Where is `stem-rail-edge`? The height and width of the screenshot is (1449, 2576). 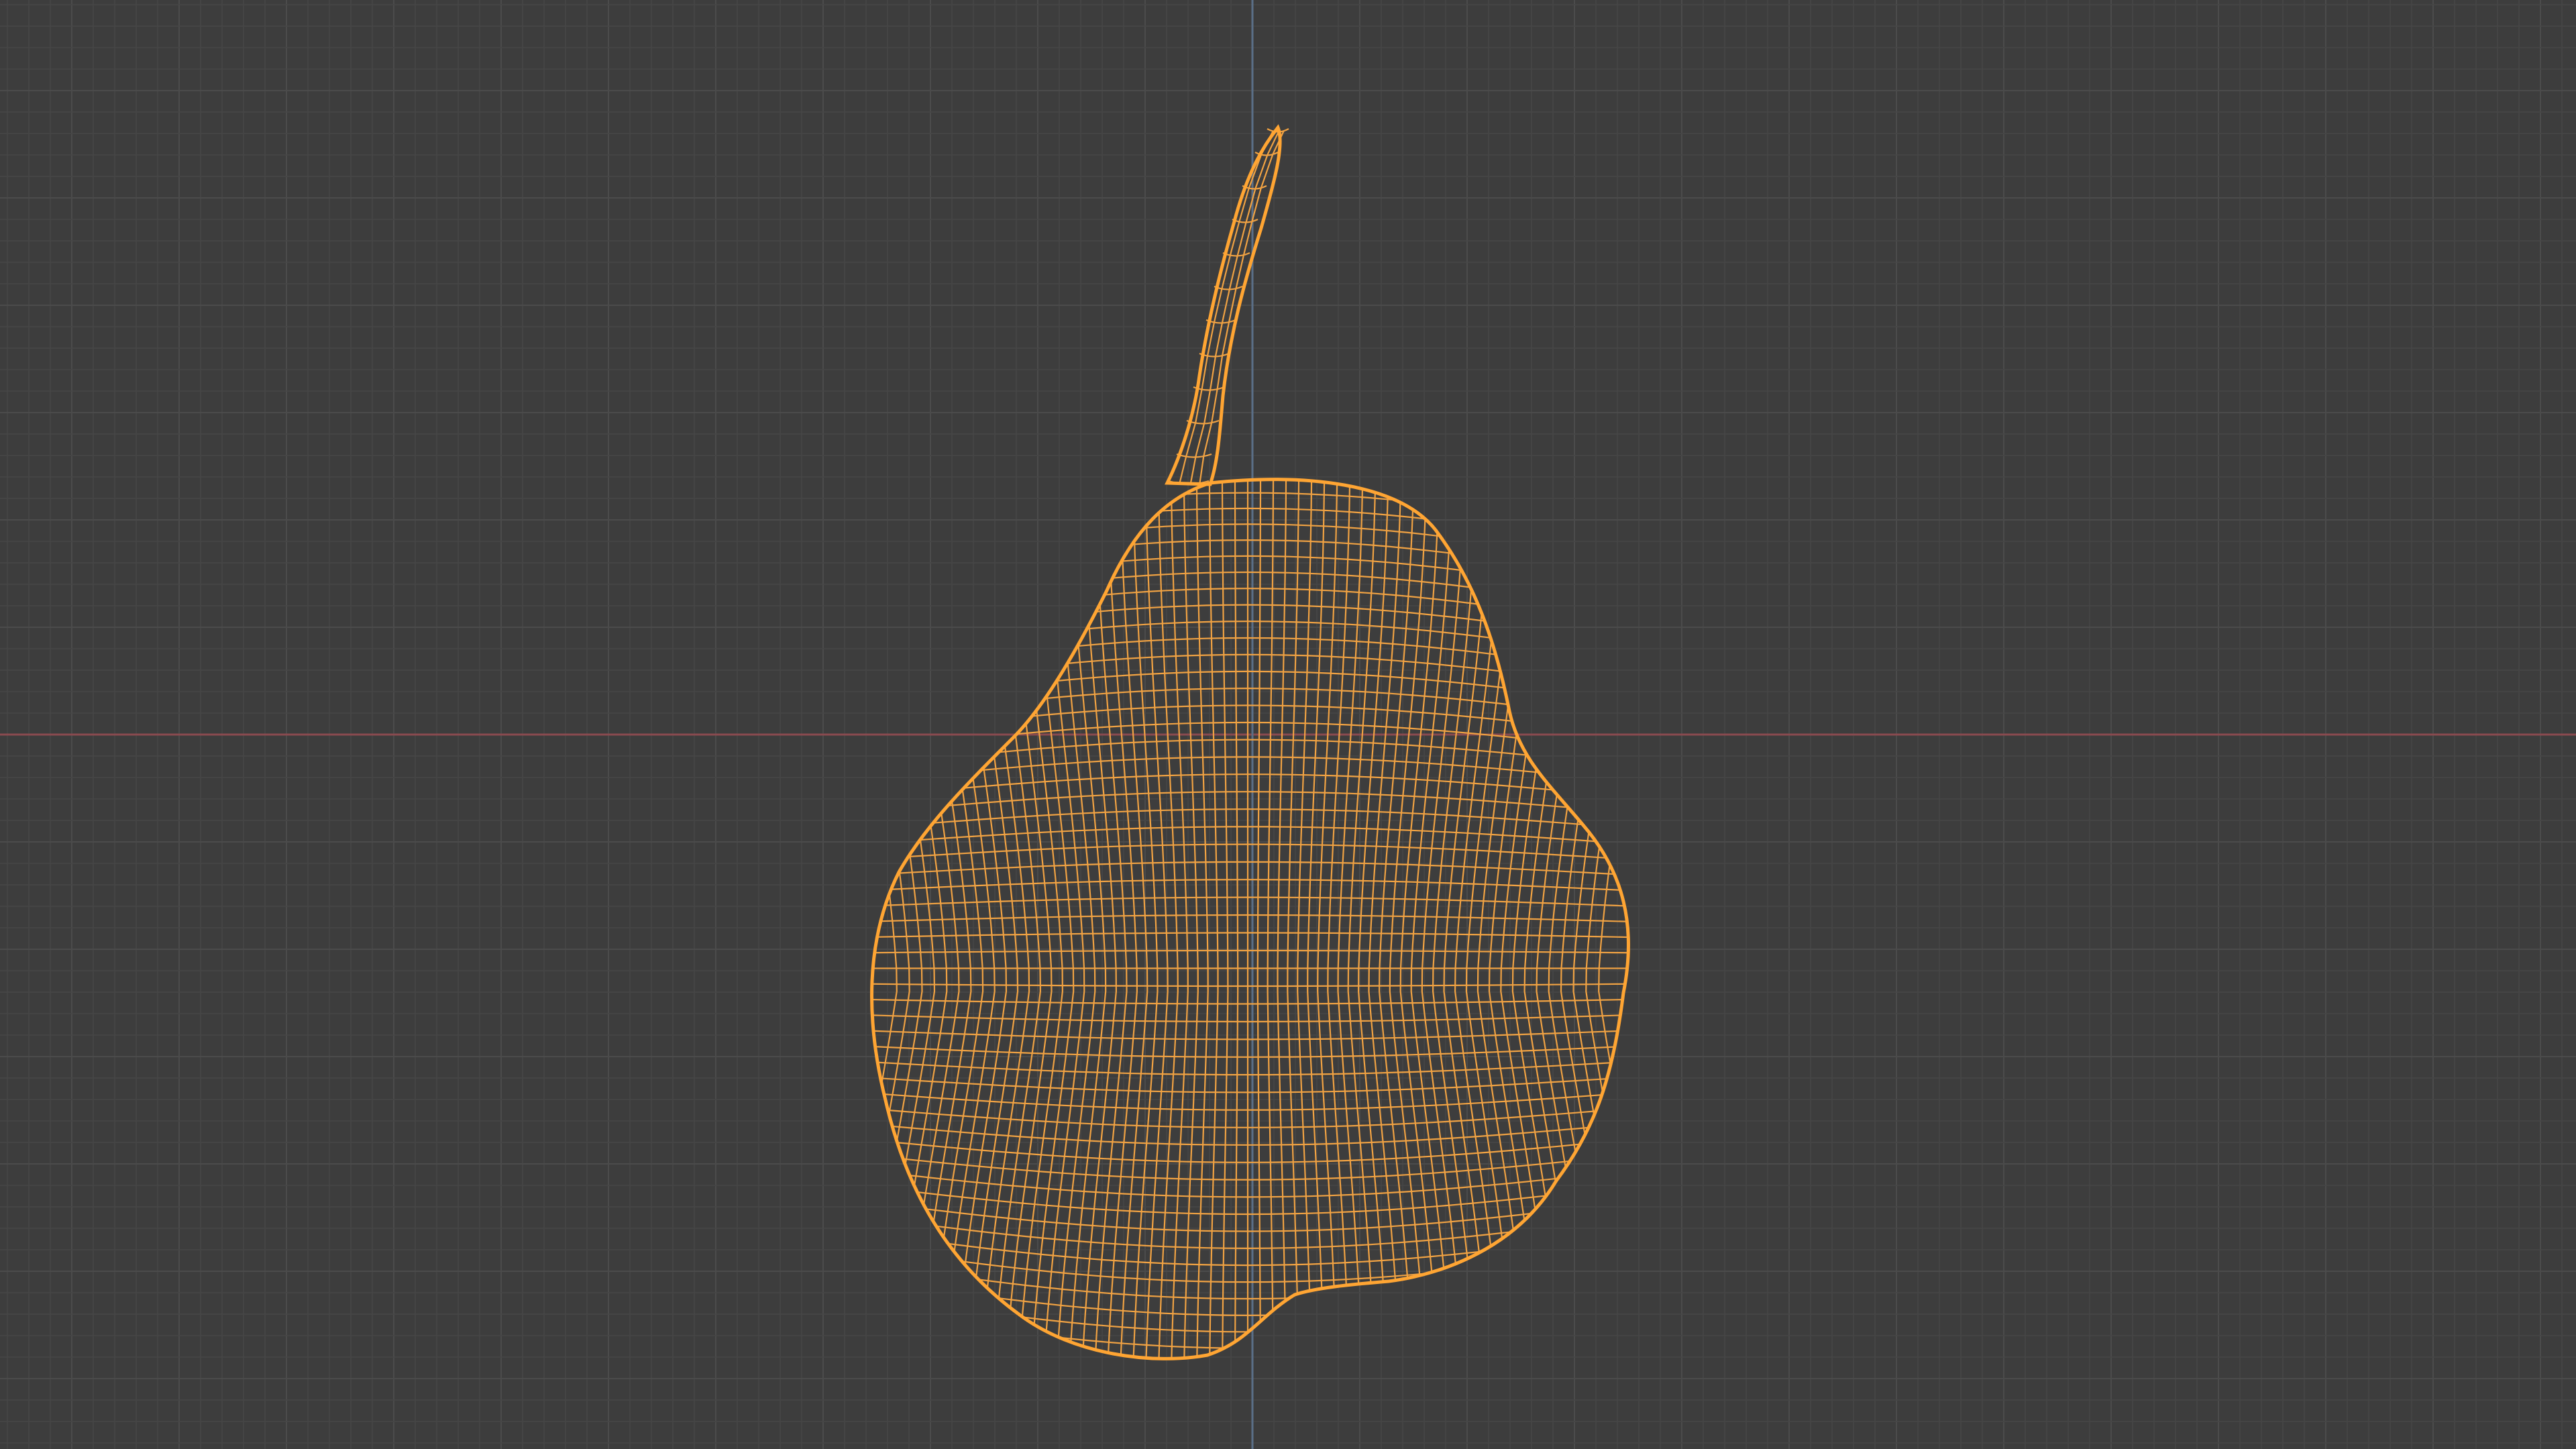 stem-rail-edge is located at coordinates (1234, 307).